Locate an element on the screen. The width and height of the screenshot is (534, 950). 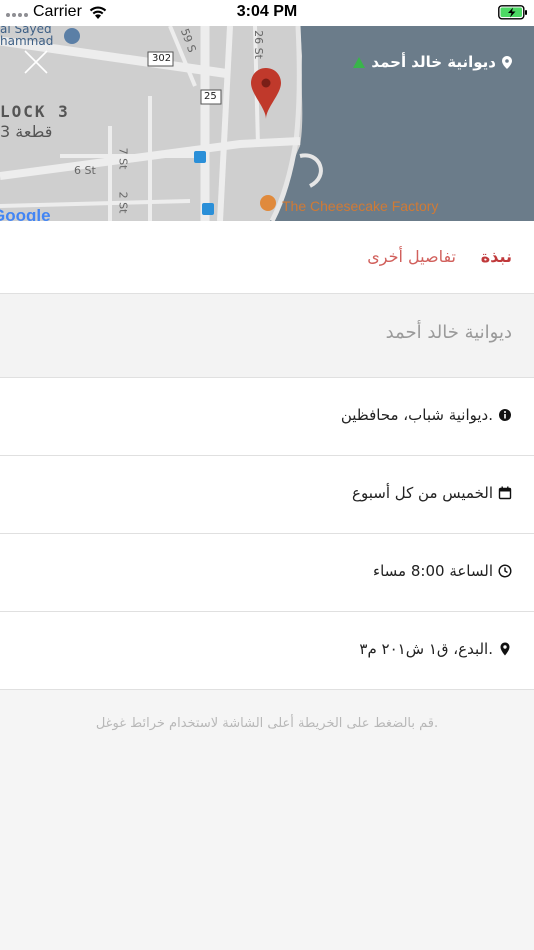
map-label-poi-top2: hammad is located at coordinates (27, 41).